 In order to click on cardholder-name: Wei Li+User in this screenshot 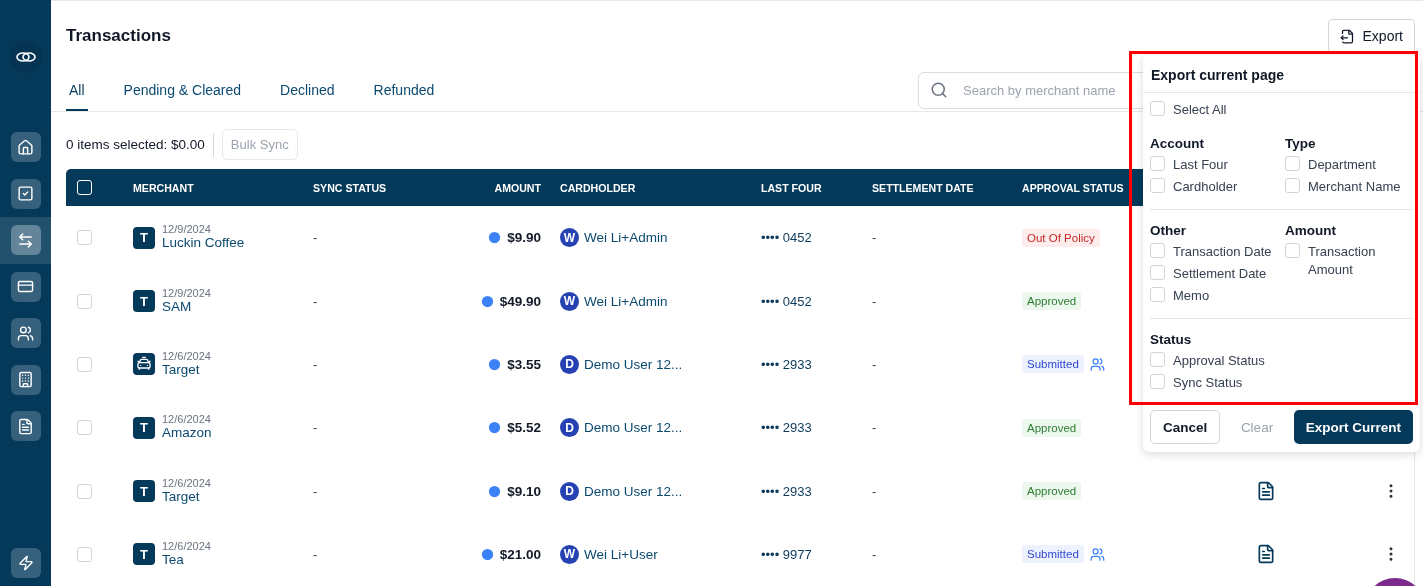, I will do `click(621, 554)`.